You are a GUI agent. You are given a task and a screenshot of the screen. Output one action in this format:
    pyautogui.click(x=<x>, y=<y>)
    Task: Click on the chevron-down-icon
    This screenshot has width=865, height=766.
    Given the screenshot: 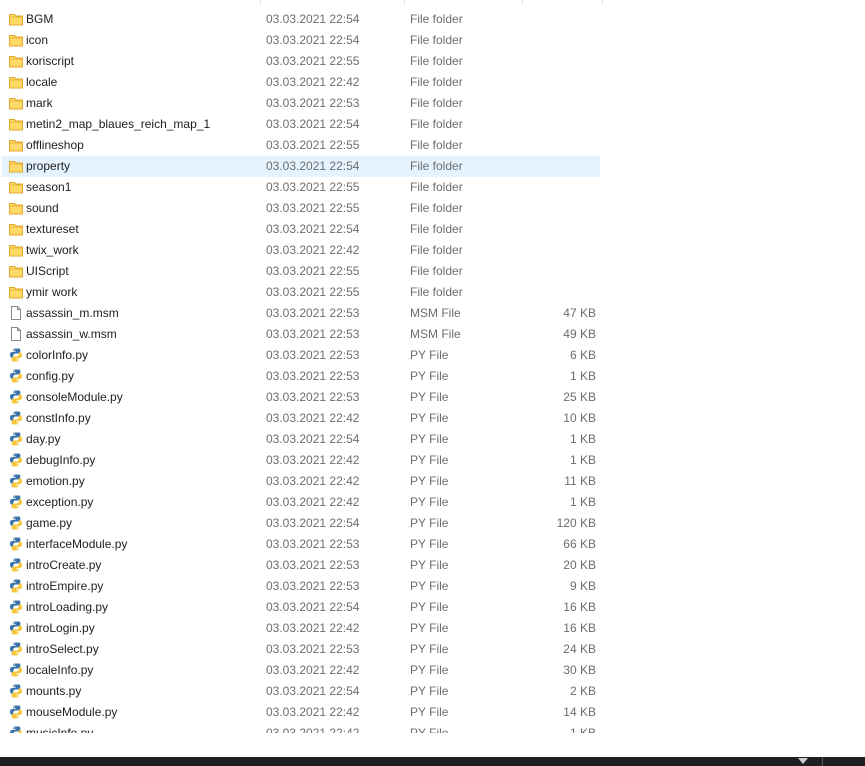 What is the action you would take?
    pyautogui.click(x=803, y=761)
    